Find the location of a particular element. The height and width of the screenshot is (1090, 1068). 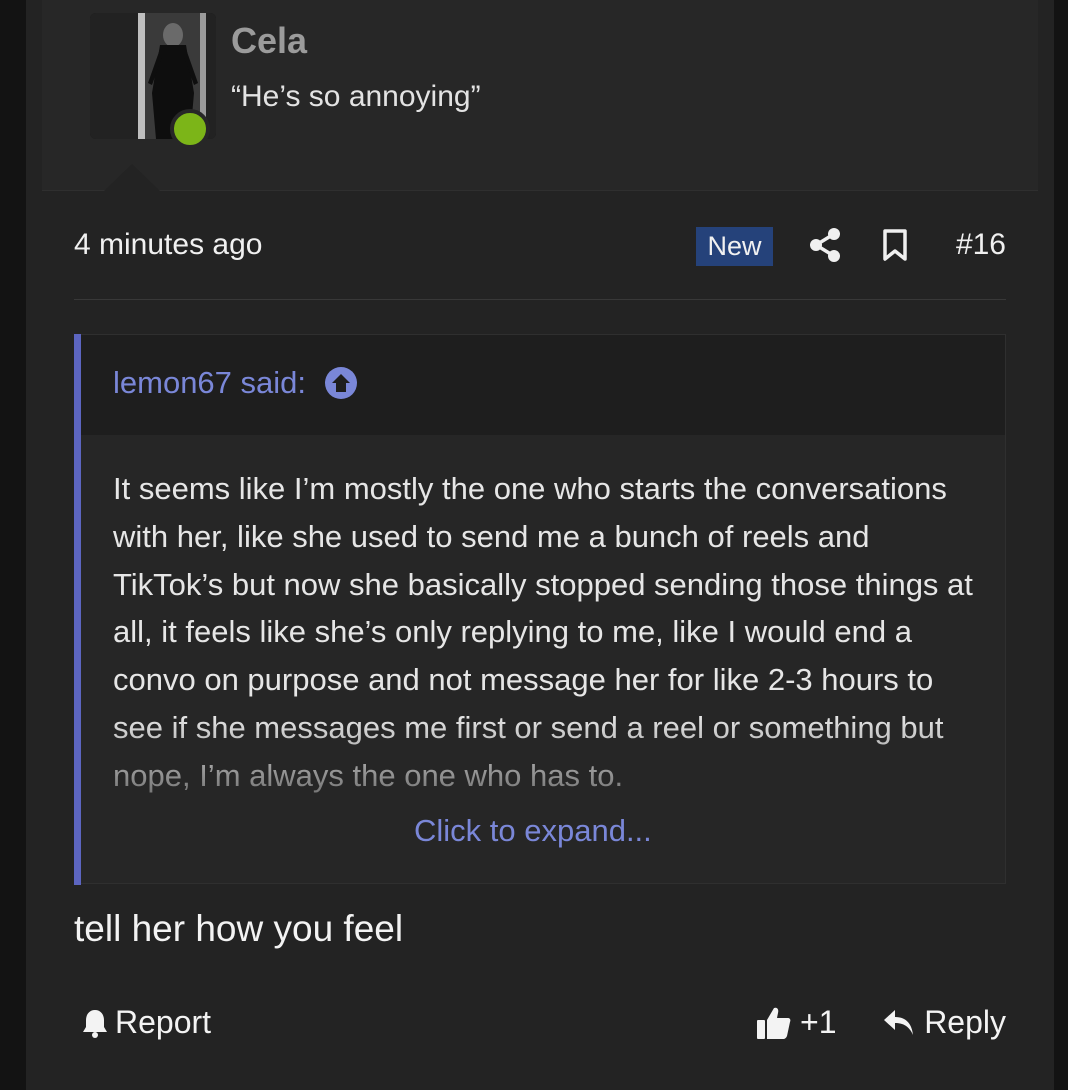

quote-author-label: lemon67 said: is located at coordinates (209, 383).